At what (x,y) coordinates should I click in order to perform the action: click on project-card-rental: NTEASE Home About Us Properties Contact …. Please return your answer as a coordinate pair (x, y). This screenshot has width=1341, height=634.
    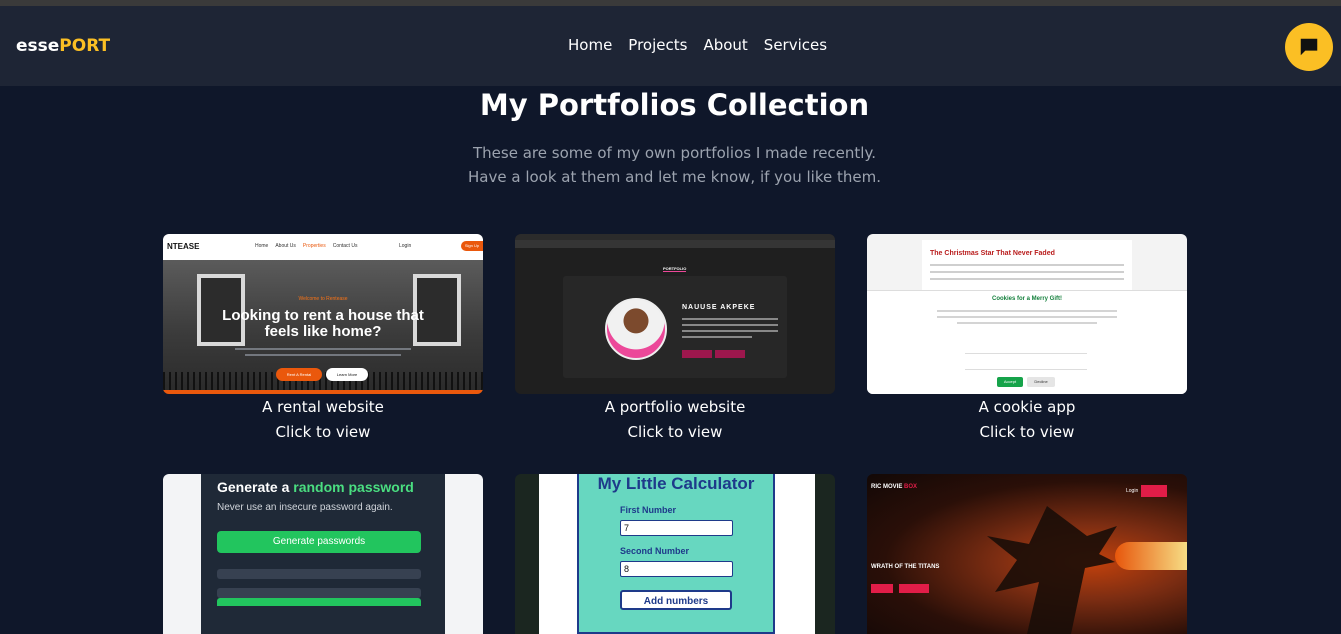
    Looking at the image, I should click on (323, 339).